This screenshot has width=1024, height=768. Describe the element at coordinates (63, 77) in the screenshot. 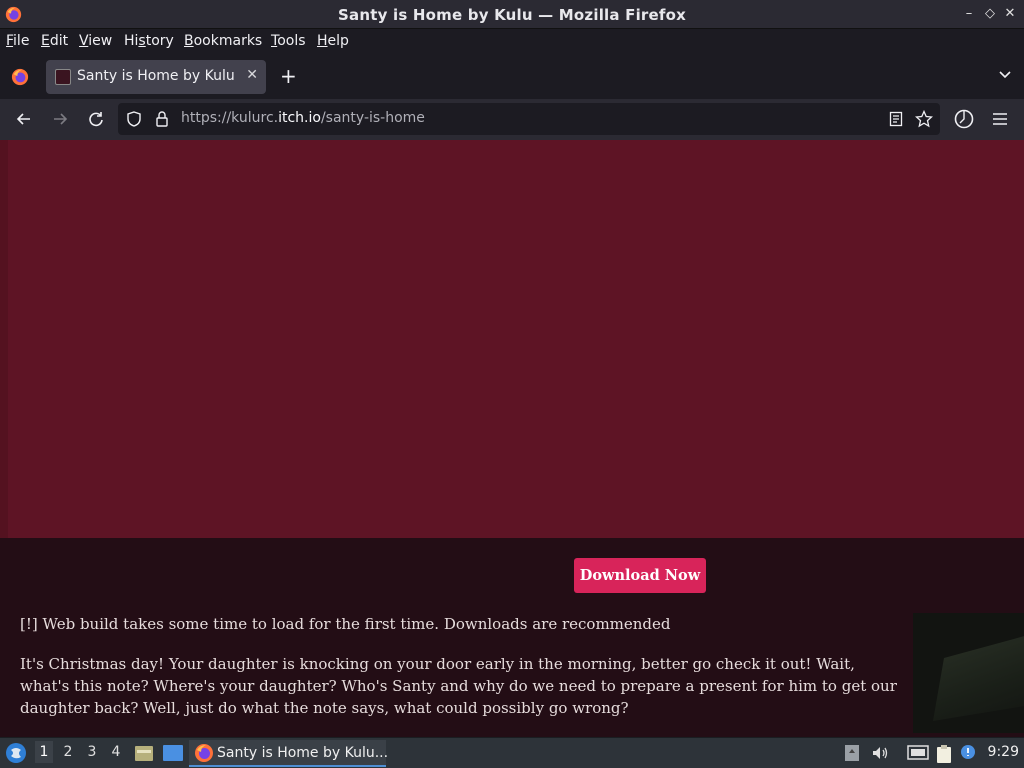

I see `itch-favicon-icon` at that location.